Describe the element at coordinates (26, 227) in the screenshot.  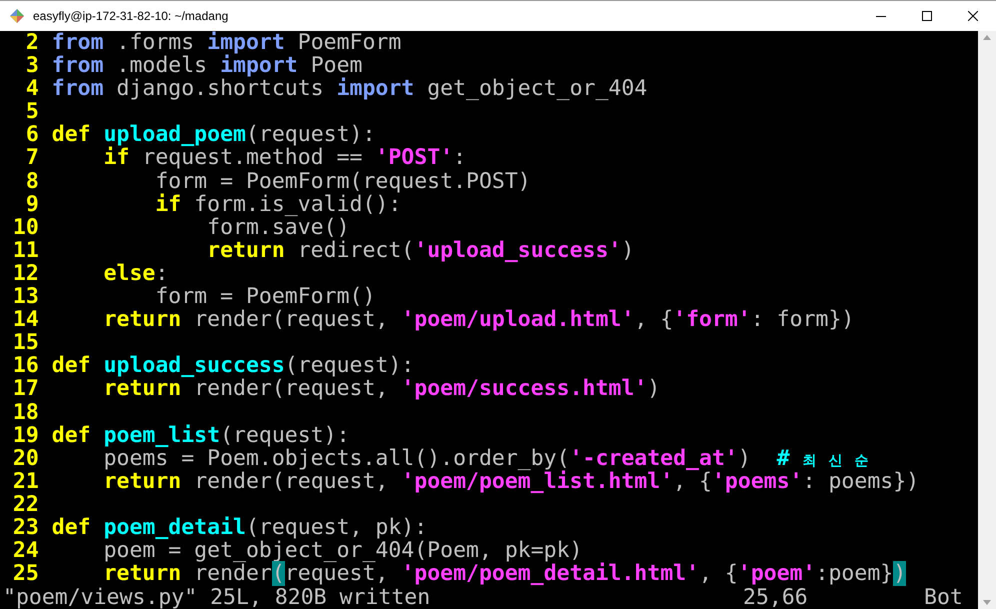
I see `line-number: 10` at that location.